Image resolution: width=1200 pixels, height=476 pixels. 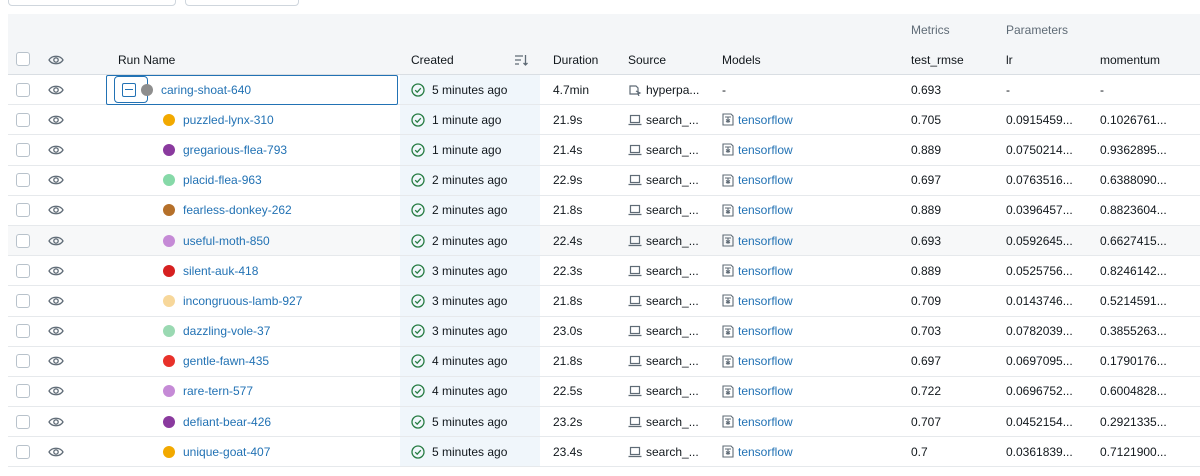 I want to click on test-rmse-value: 0.703, so click(x=926, y=331).